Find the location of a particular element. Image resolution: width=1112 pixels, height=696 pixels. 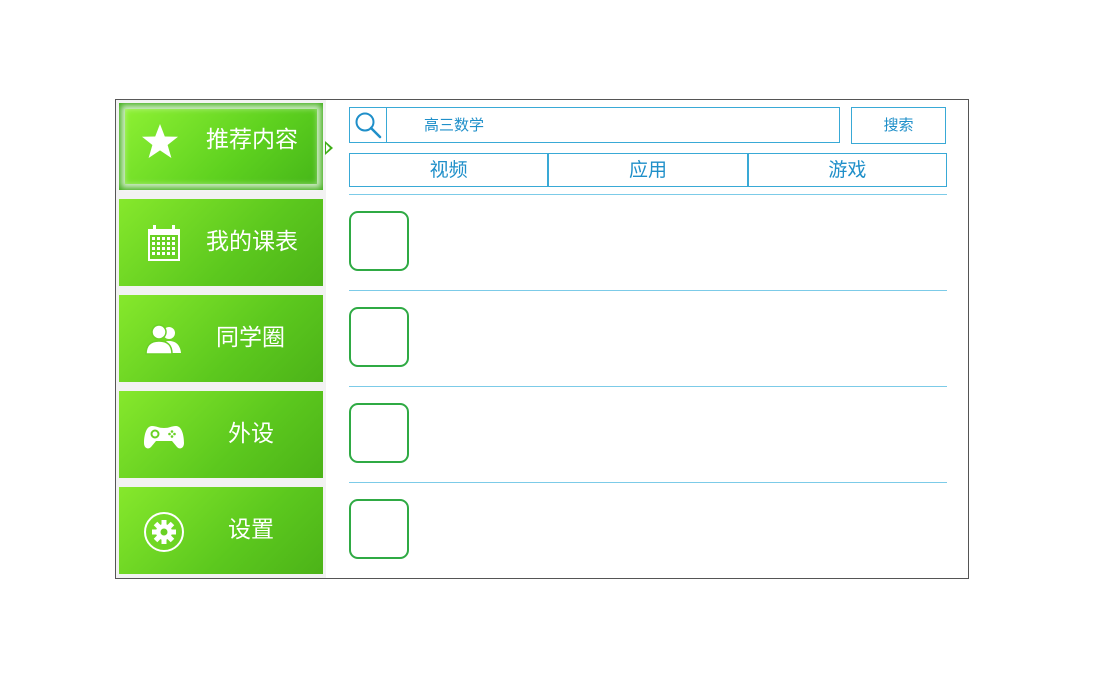

search-button: 搜索 is located at coordinates (898, 125).